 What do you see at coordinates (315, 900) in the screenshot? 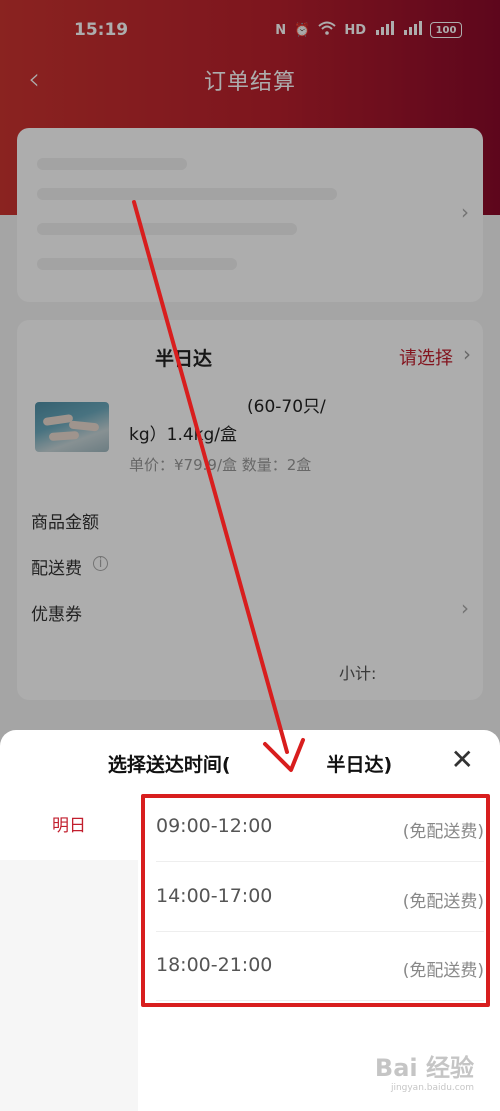
I see `annotation-highlight-box` at bounding box center [315, 900].